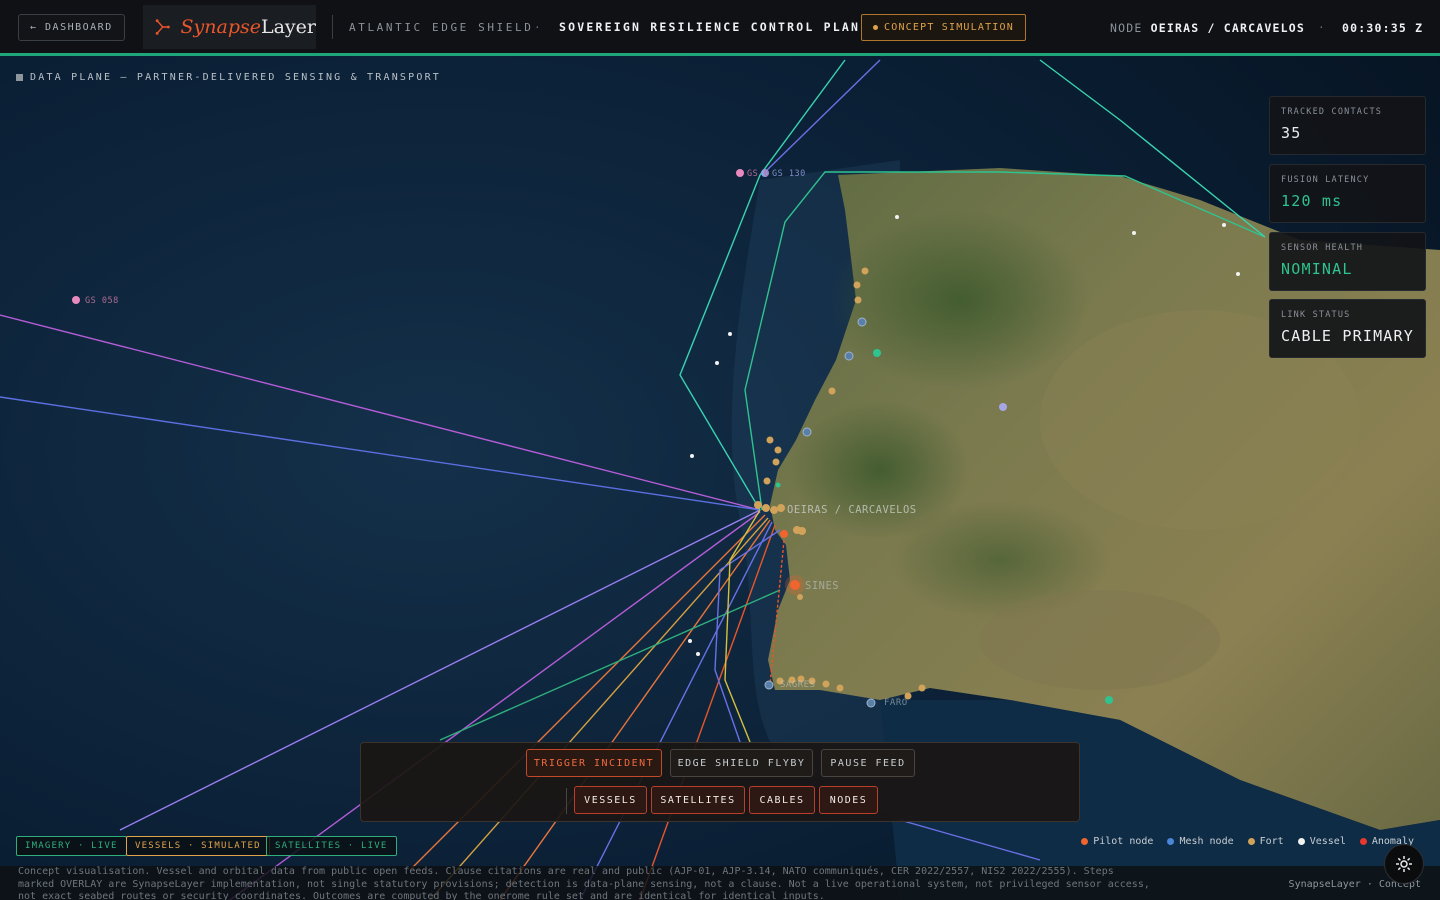 The image size is (1440, 900). I want to click on synapse-logo-icon, so click(162, 27).